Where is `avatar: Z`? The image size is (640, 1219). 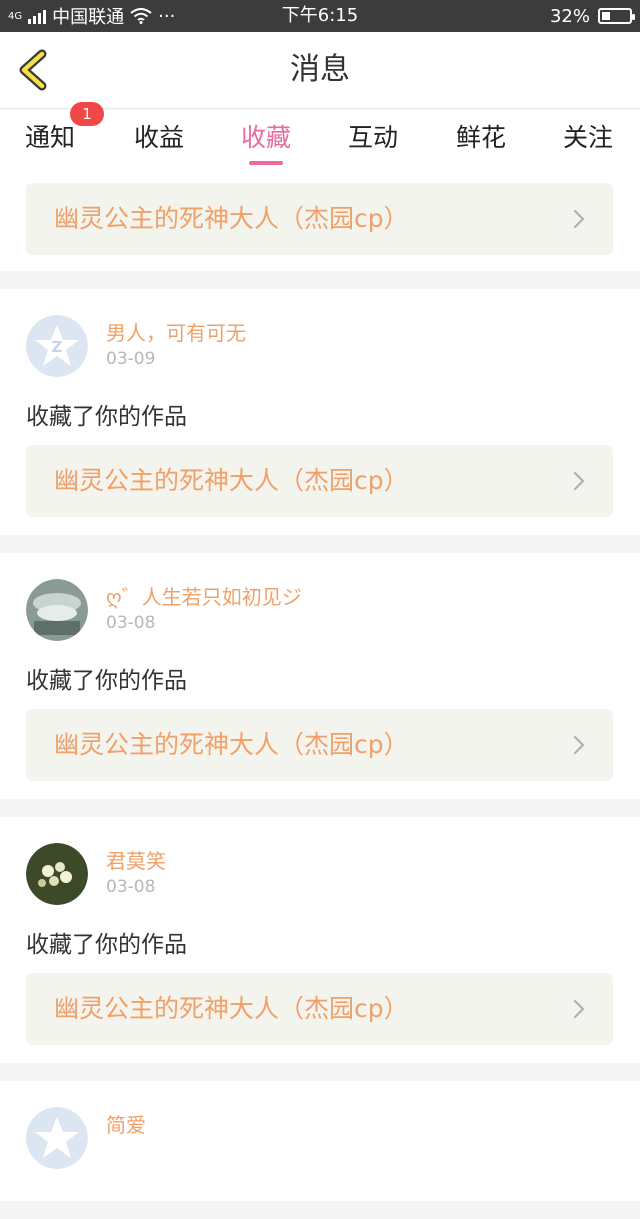
avatar: Z is located at coordinates (57, 346).